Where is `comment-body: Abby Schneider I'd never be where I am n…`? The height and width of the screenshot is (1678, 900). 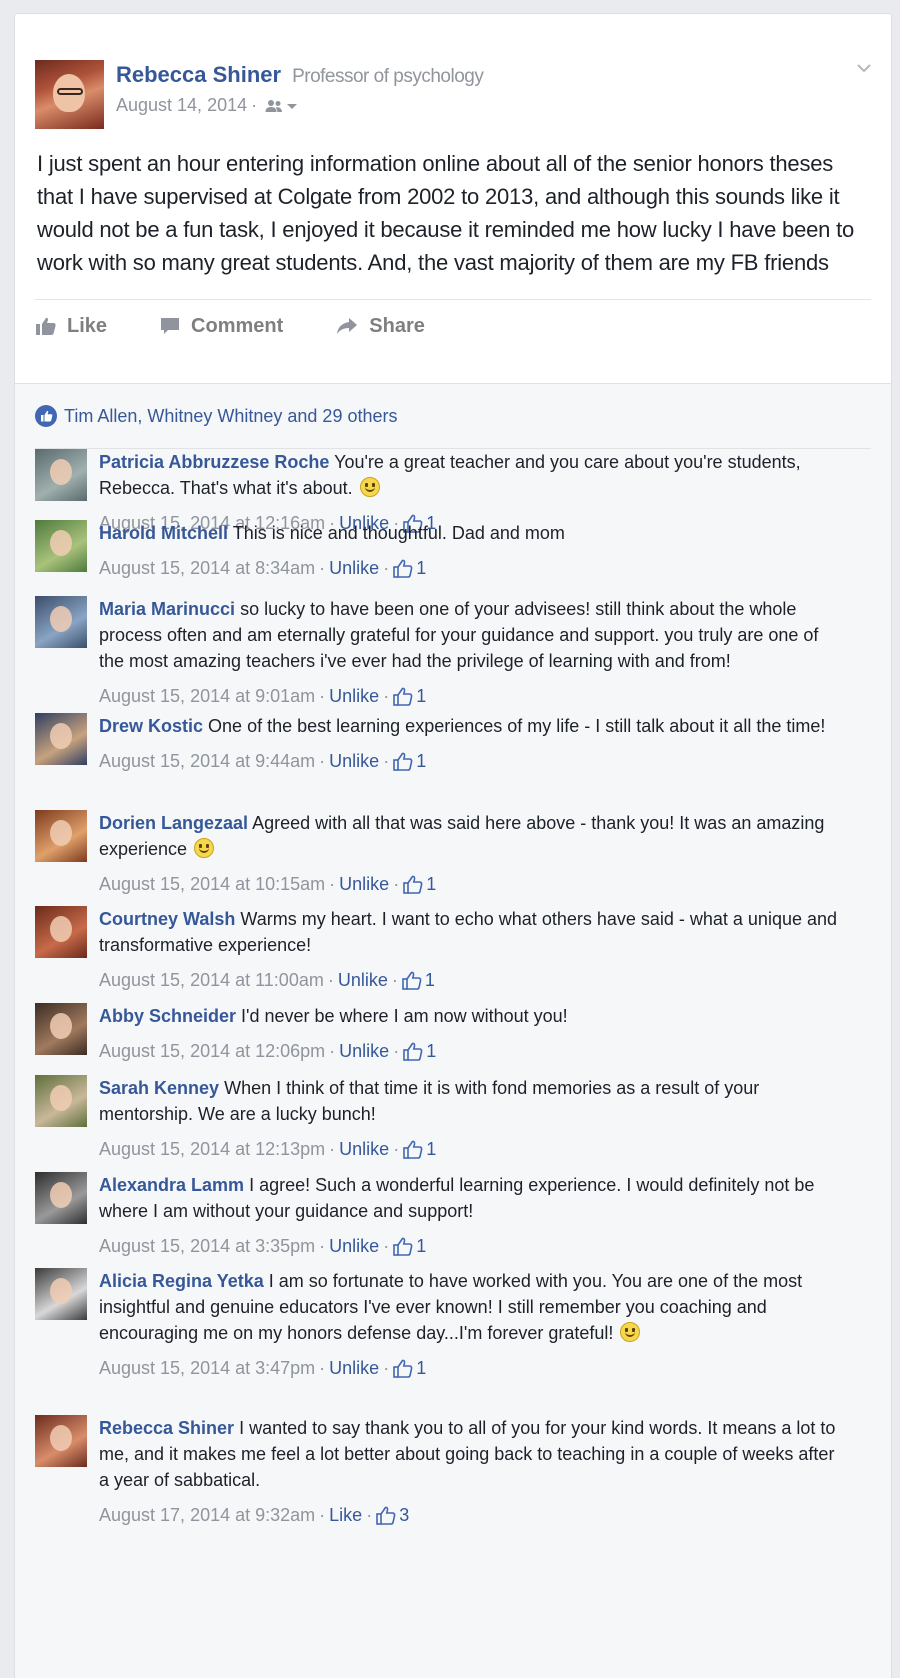 comment-body: Abby Schneider I'd never be where I am n… is located at coordinates (469, 1033).